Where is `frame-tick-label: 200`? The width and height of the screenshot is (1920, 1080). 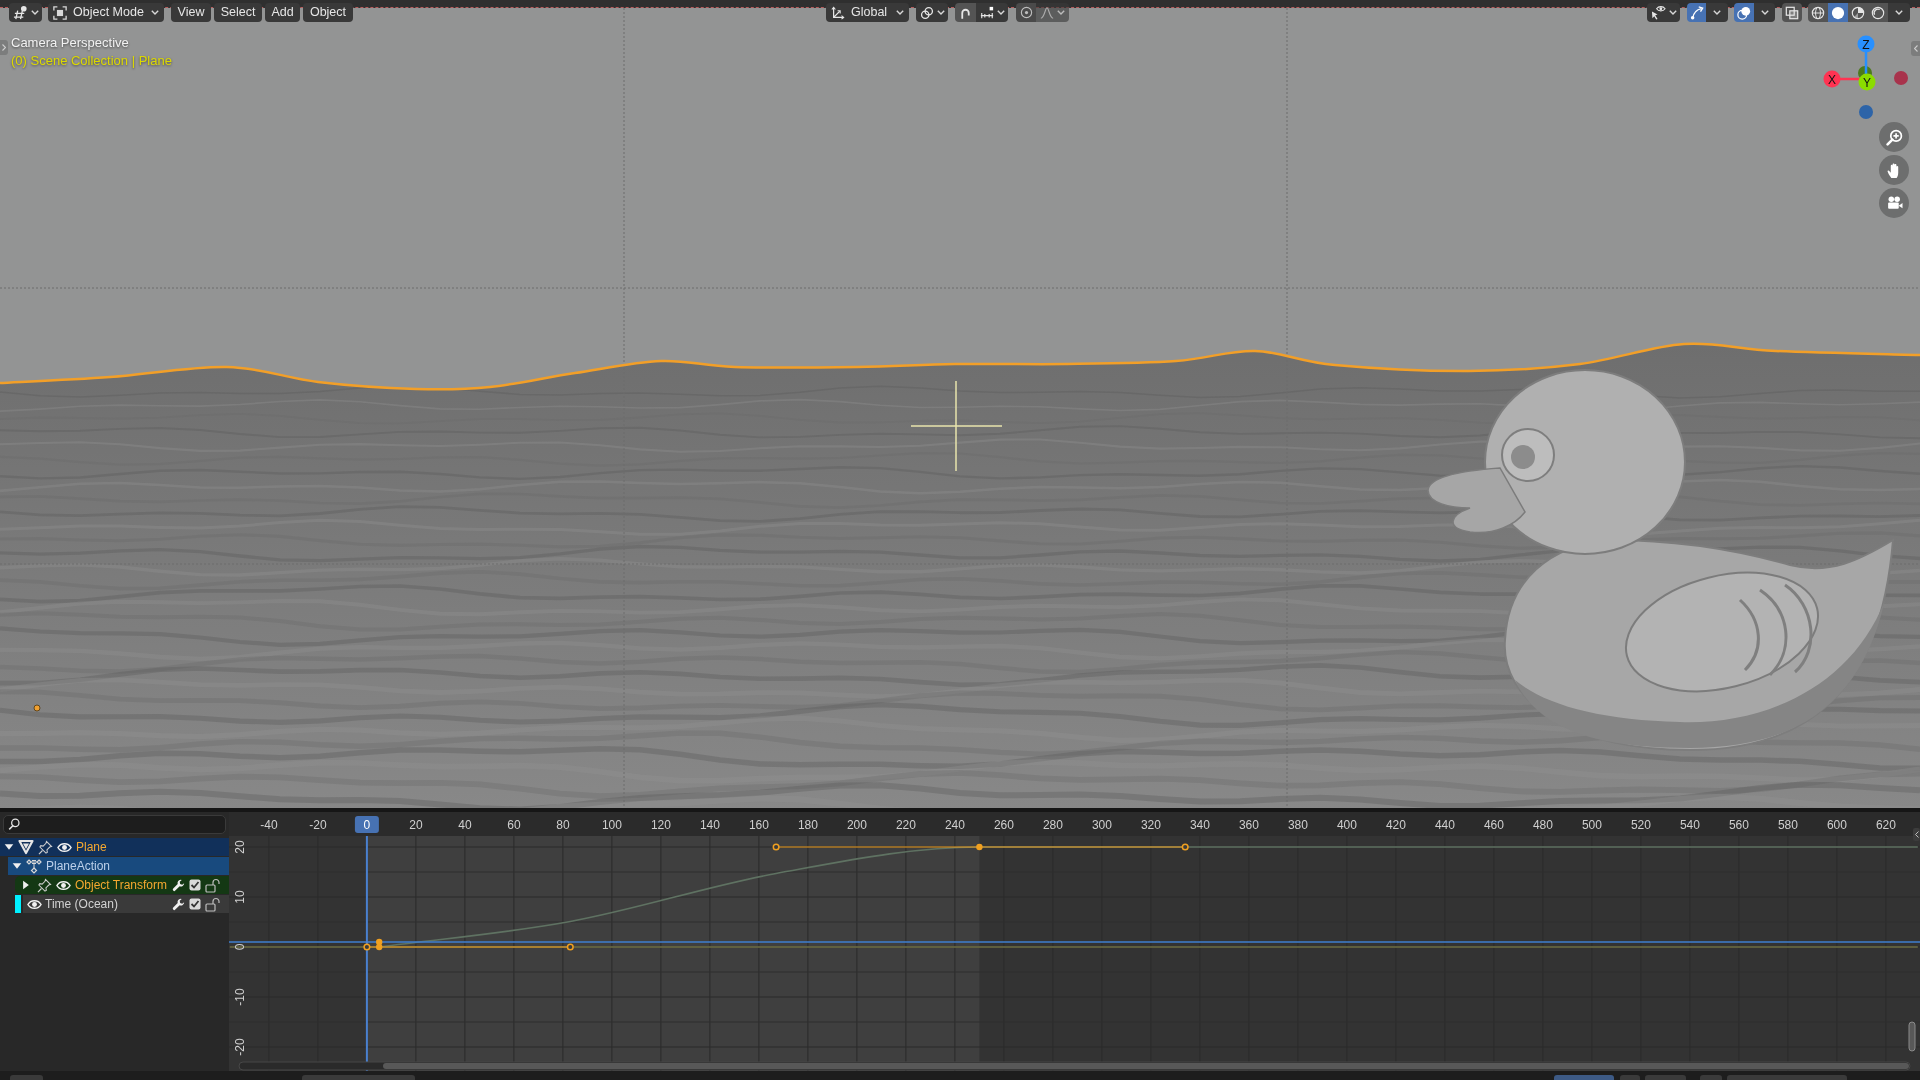
frame-tick-label: 200 is located at coordinates (856, 825).